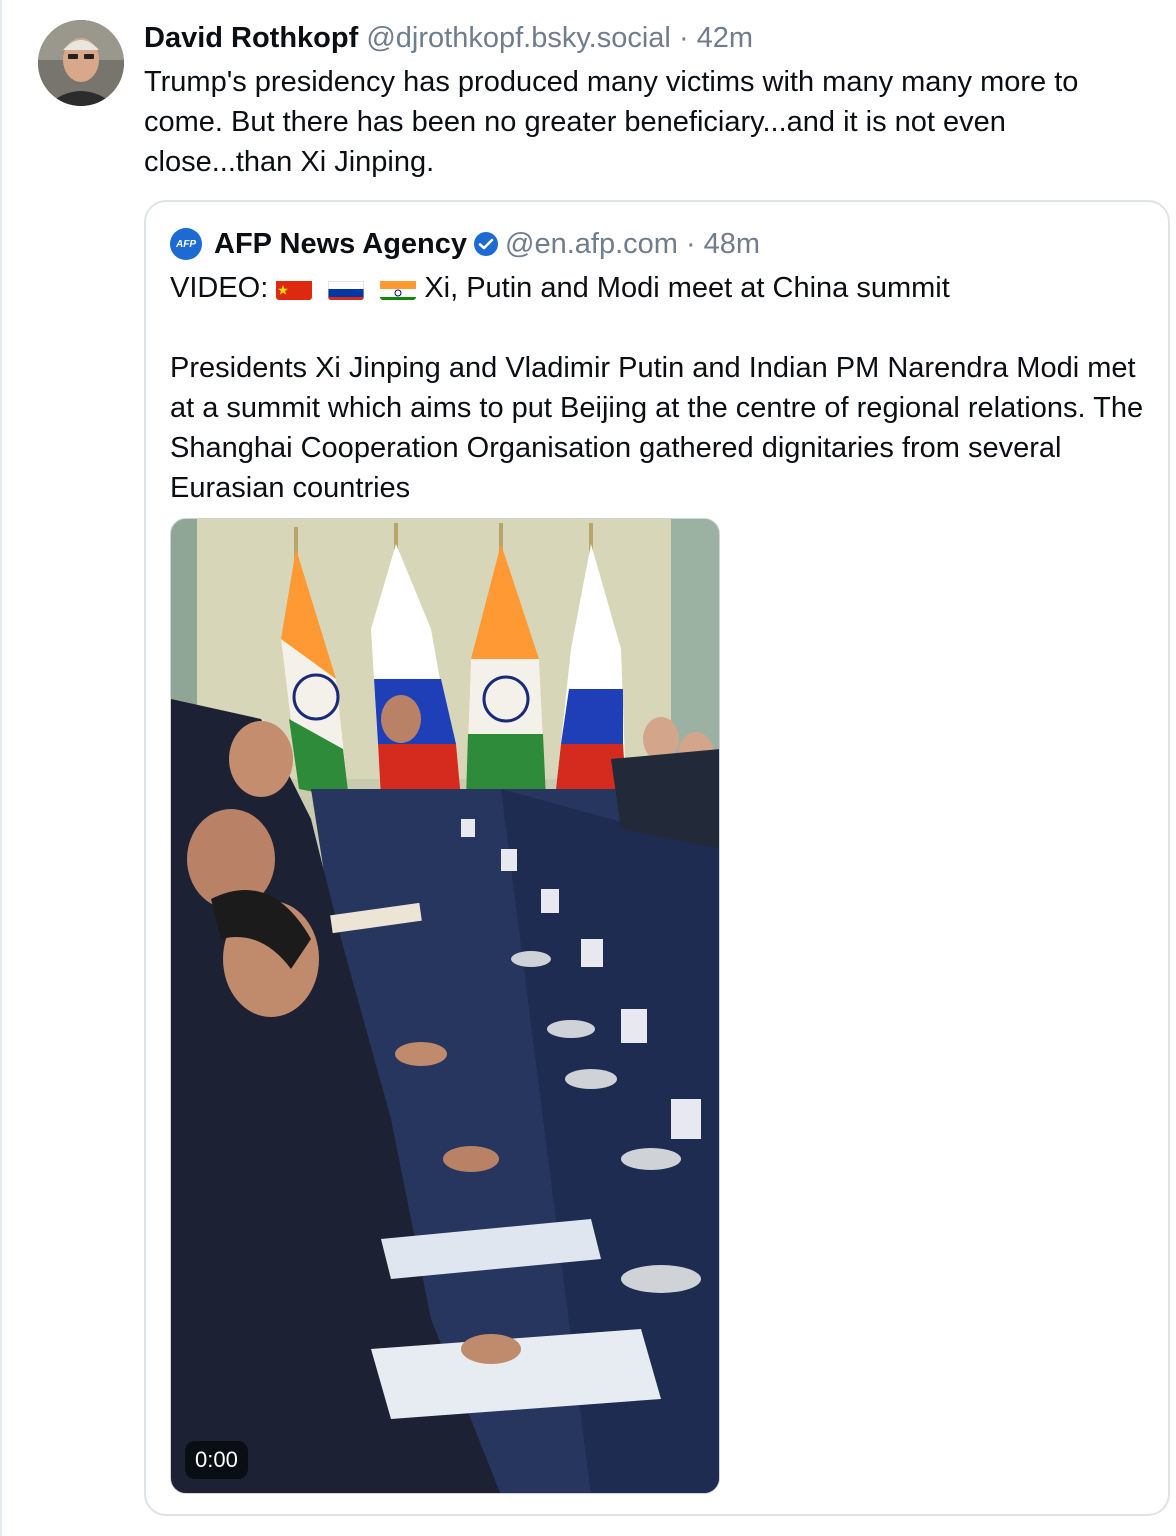  What do you see at coordinates (518, 38) in the screenshot?
I see `author-handle: @djrothkopf.bsky.social` at bounding box center [518, 38].